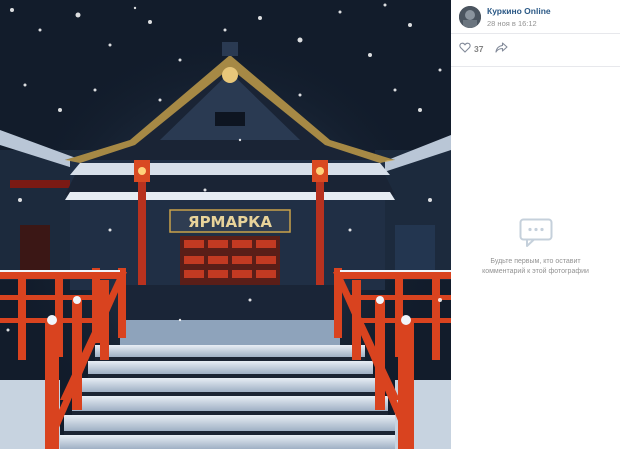 The width and height of the screenshot is (620, 449). Describe the element at coordinates (470, 17) in the screenshot. I see `author-avatar` at that location.